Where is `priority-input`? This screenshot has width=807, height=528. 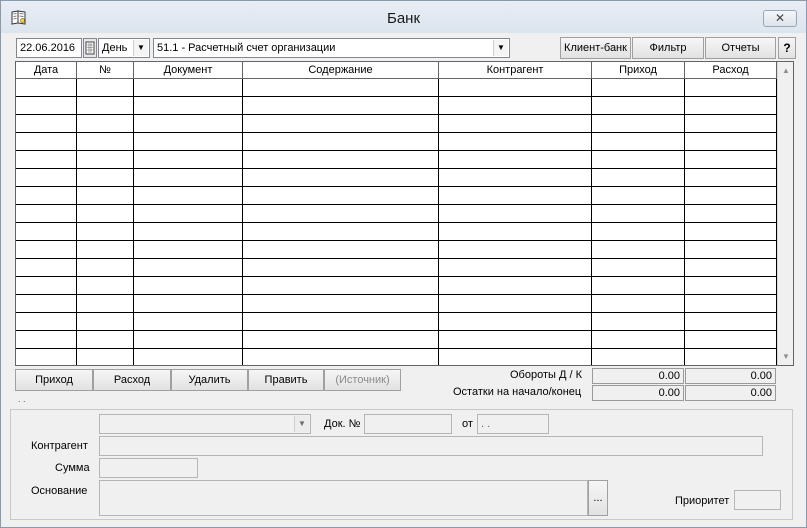
priority-input is located at coordinates (757, 500).